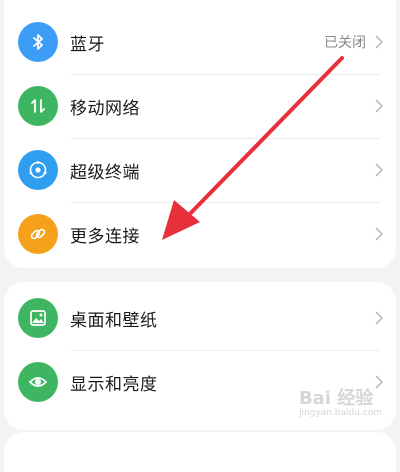 The width and height of the screenshot is (400, 472). Describe the element at coordinates (105, 108) in the screenshot. I see `mobile-network-label: 移动网络` at that location.